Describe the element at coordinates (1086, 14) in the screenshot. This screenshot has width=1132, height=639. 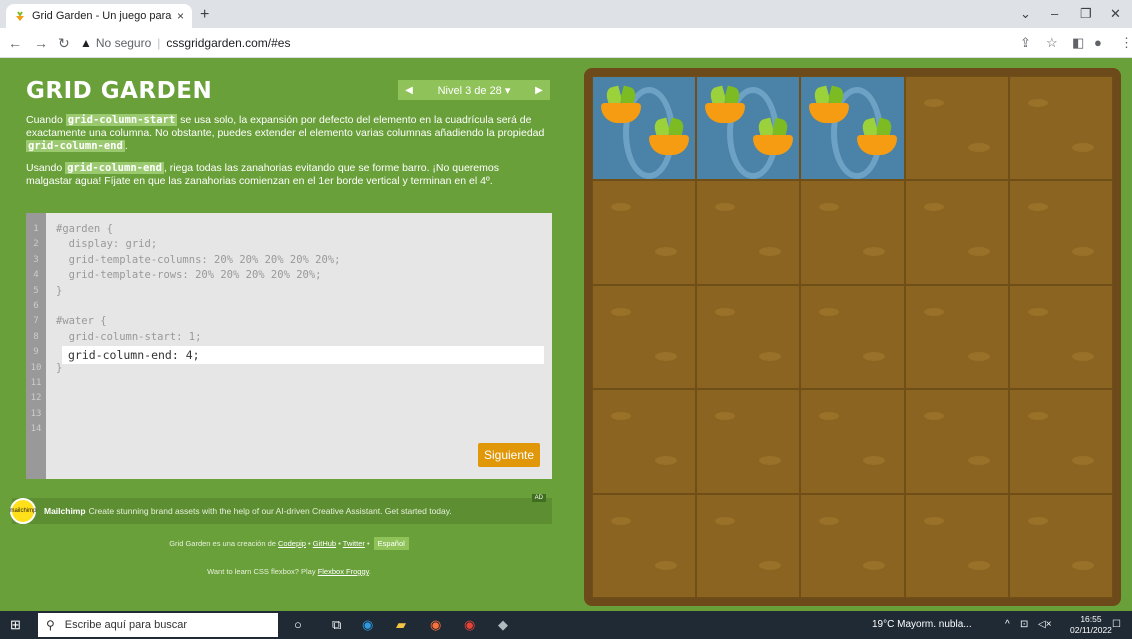
I see `restore-icon: ❐` at that location.